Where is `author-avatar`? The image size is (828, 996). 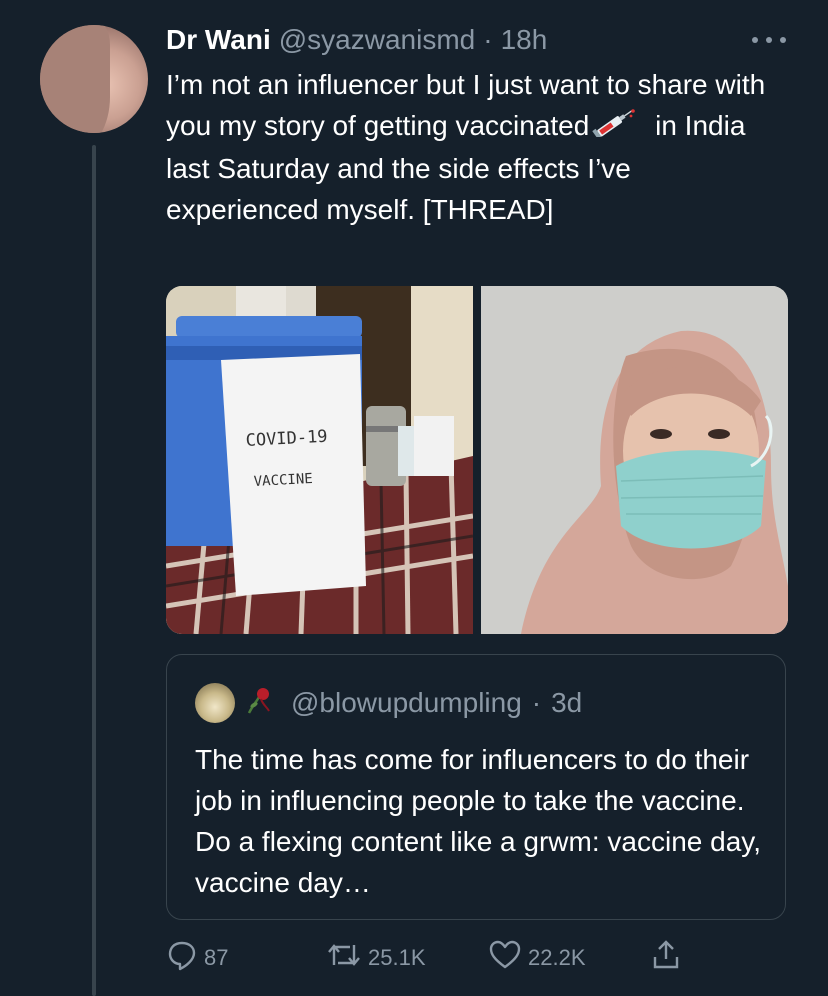
author-avatar is located at coordinates (94, 79).